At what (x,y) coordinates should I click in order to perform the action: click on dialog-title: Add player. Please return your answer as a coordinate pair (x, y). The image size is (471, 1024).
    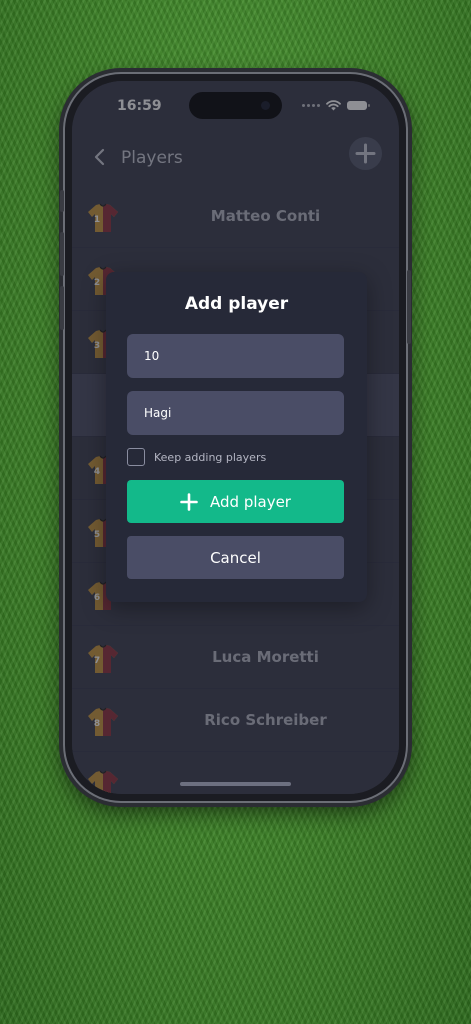
    Looking at the image, I should click on (236, 304).